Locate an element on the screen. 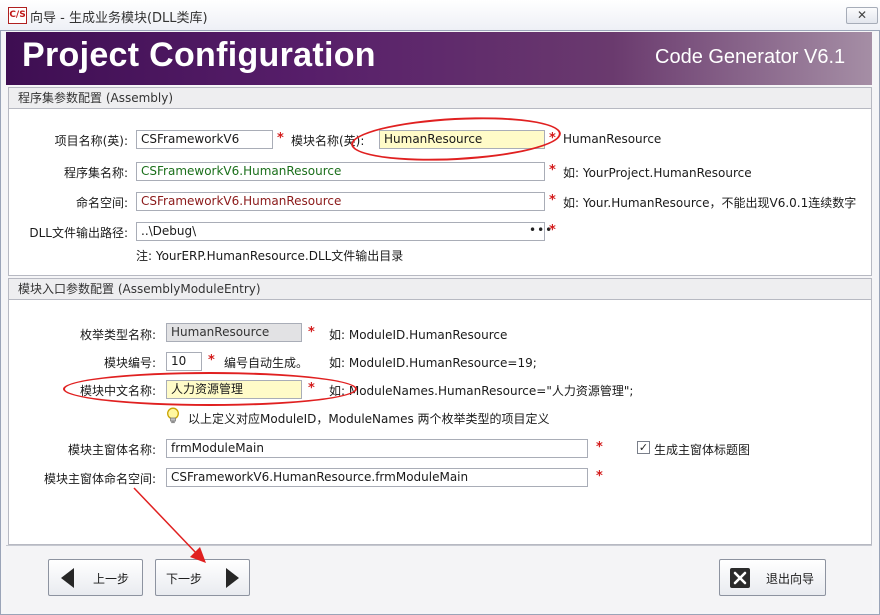  close-button: ✕ is located at coordinates (862, 15).